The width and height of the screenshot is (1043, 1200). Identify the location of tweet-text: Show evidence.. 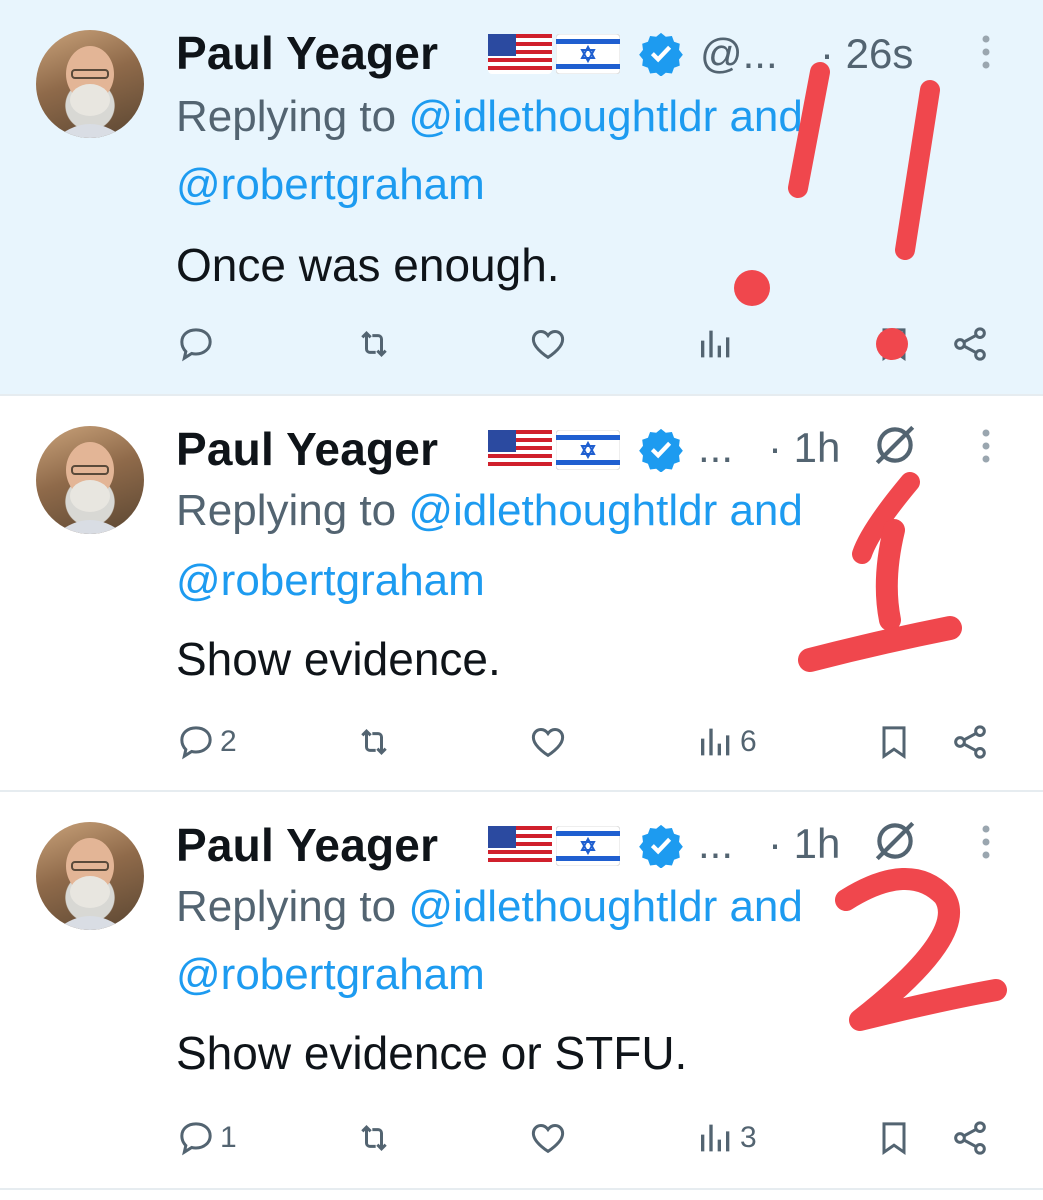
(338, 659).